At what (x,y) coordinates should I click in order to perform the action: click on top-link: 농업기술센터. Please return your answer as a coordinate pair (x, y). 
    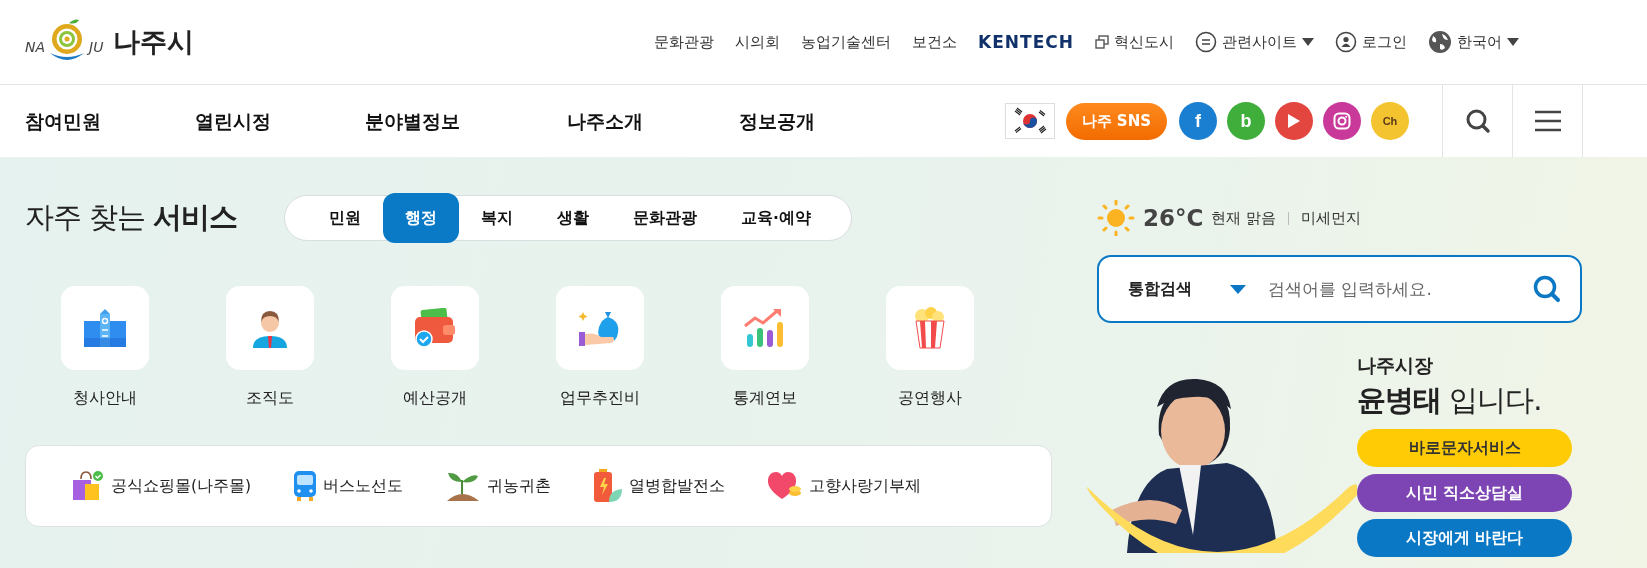
    Looking at the image, I should click on (846, 42).